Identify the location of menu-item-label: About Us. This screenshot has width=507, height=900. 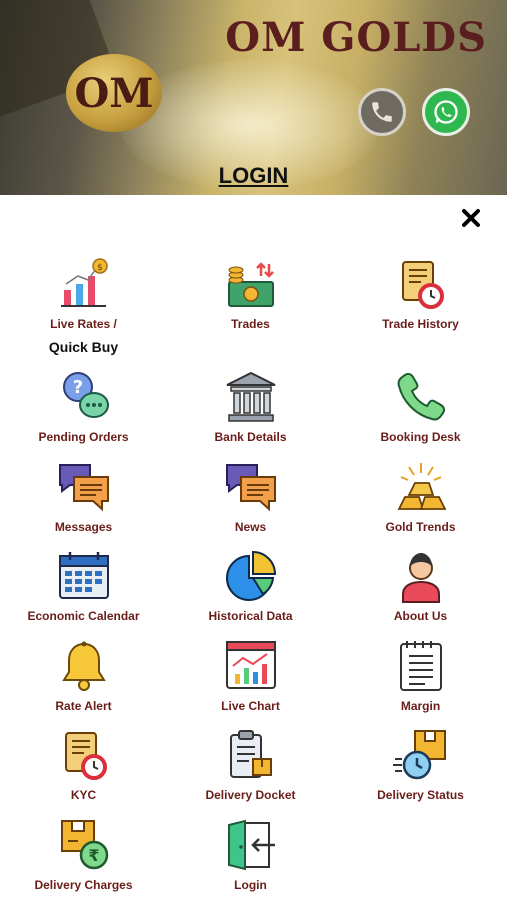
(420, 616).